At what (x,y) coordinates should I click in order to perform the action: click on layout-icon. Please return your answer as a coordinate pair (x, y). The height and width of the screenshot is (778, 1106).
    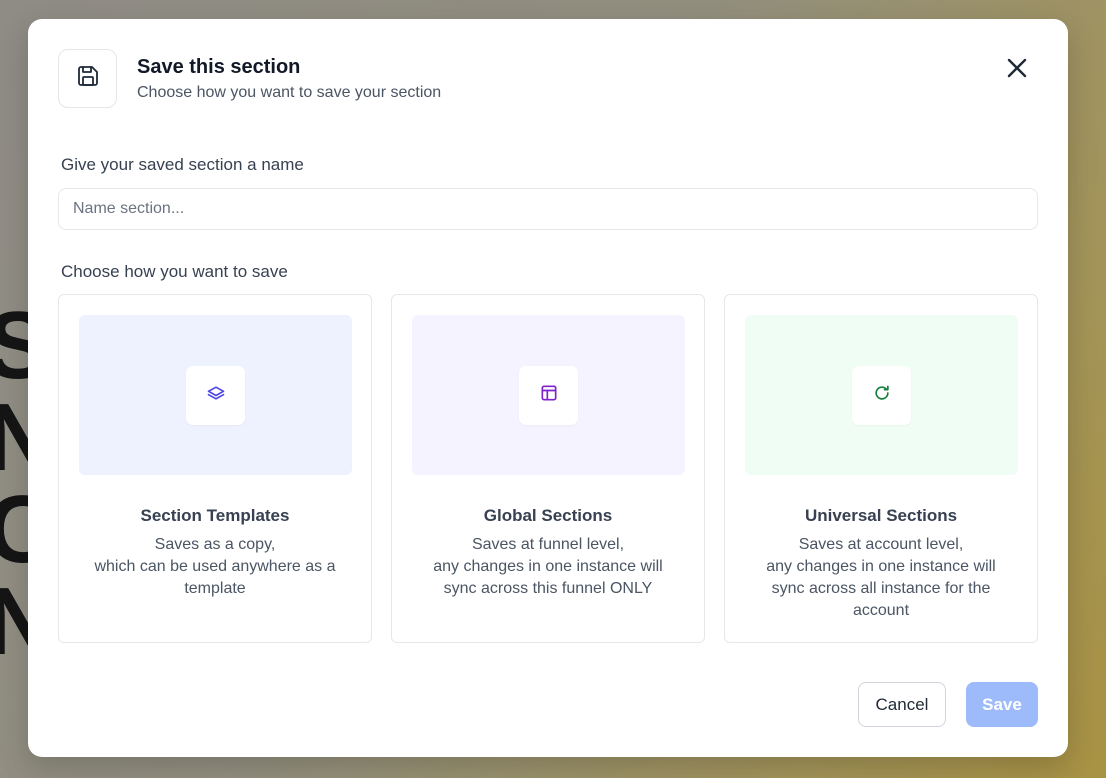
    Looking at the image, I should click on (549, 395).